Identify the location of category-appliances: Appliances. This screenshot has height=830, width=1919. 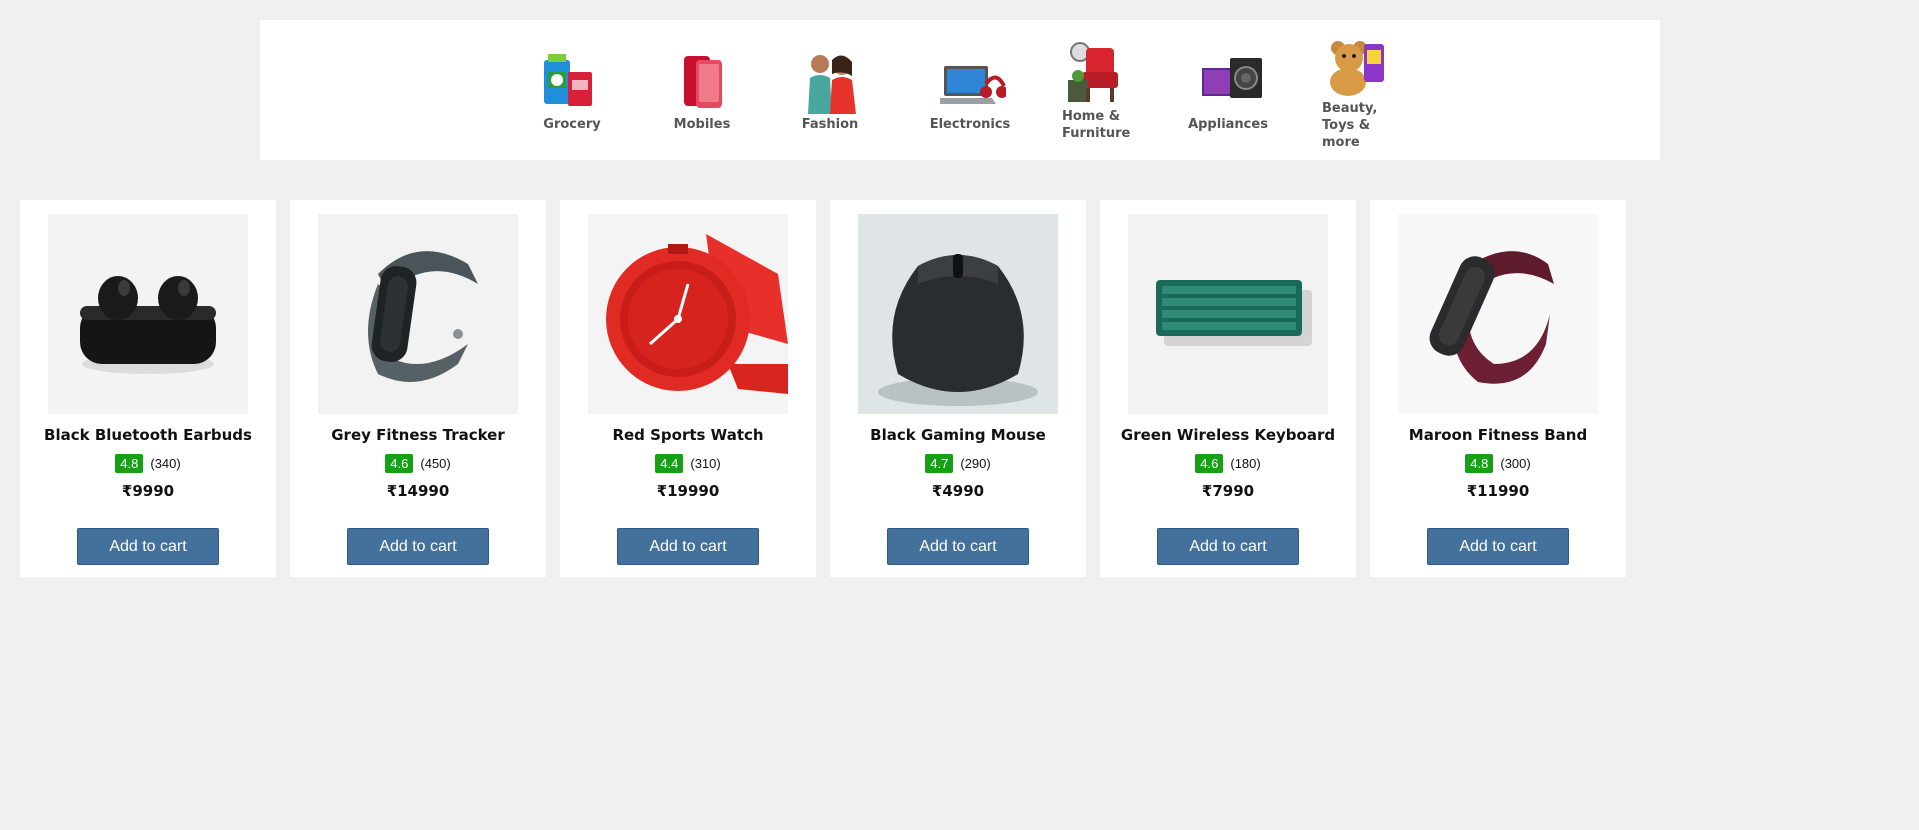
(1228, 90).